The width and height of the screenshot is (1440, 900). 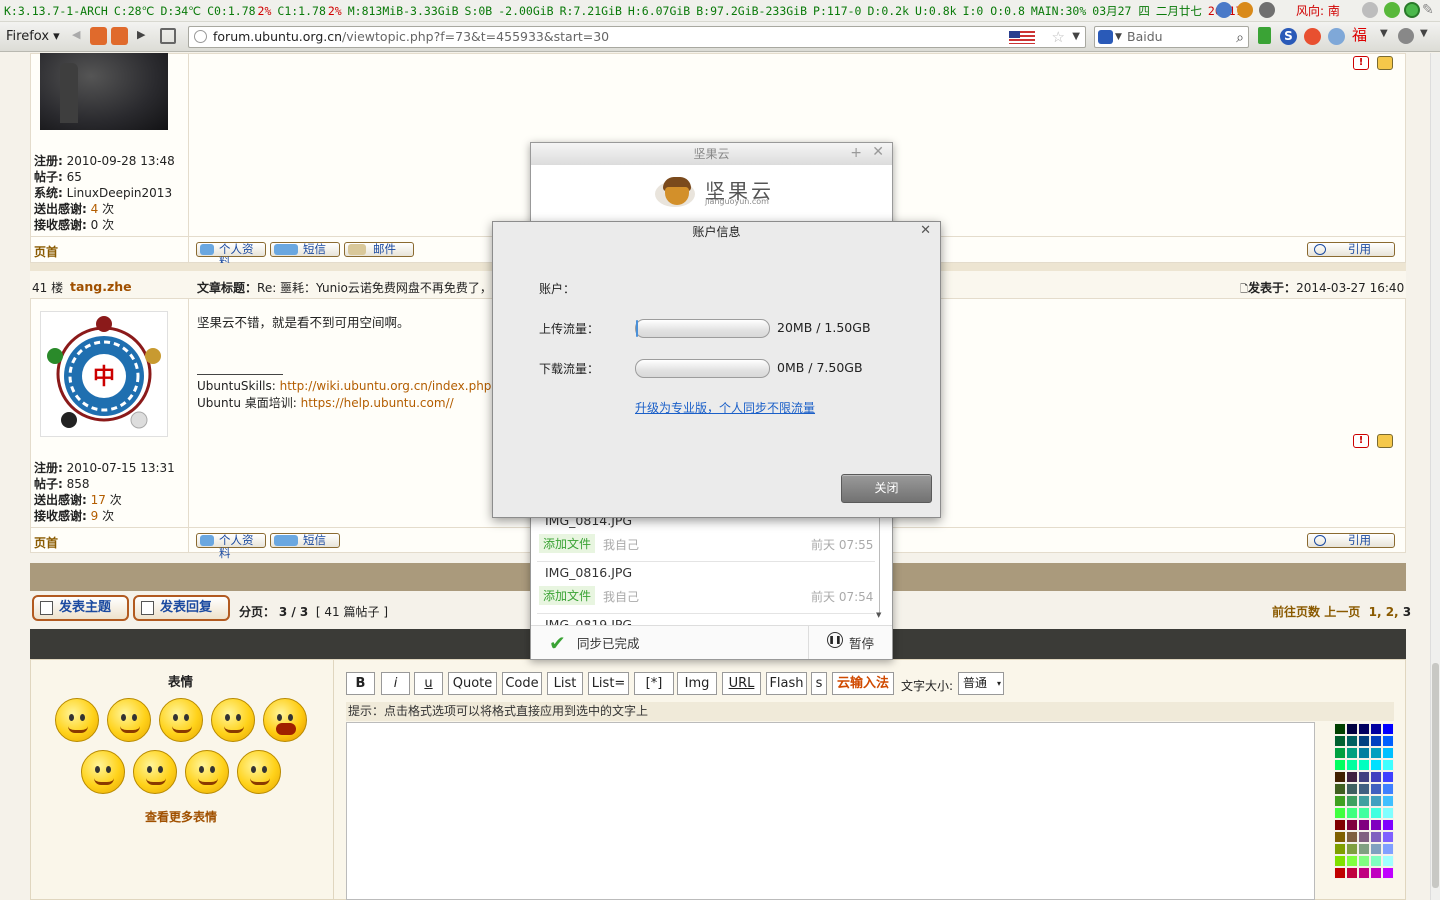 I want to click on code-button: Code, so click(x=522, y=683).